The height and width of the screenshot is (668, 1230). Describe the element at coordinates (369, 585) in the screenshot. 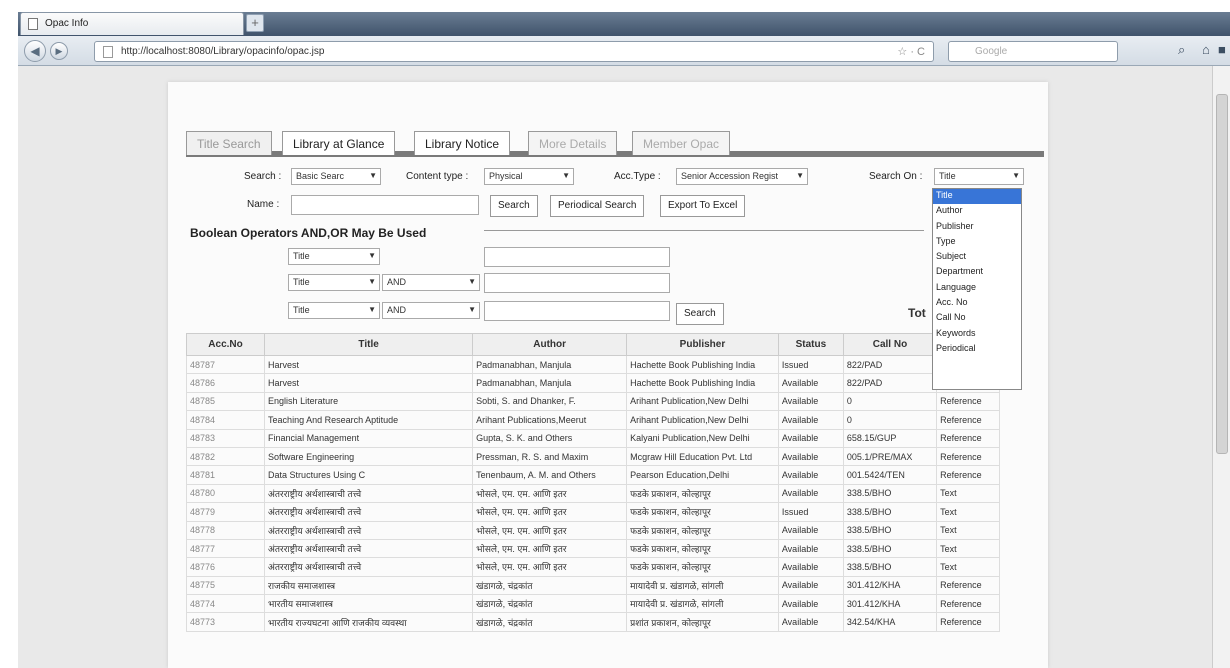

I see `table-cell: राजकीय समाजशास्त्र` at that location.